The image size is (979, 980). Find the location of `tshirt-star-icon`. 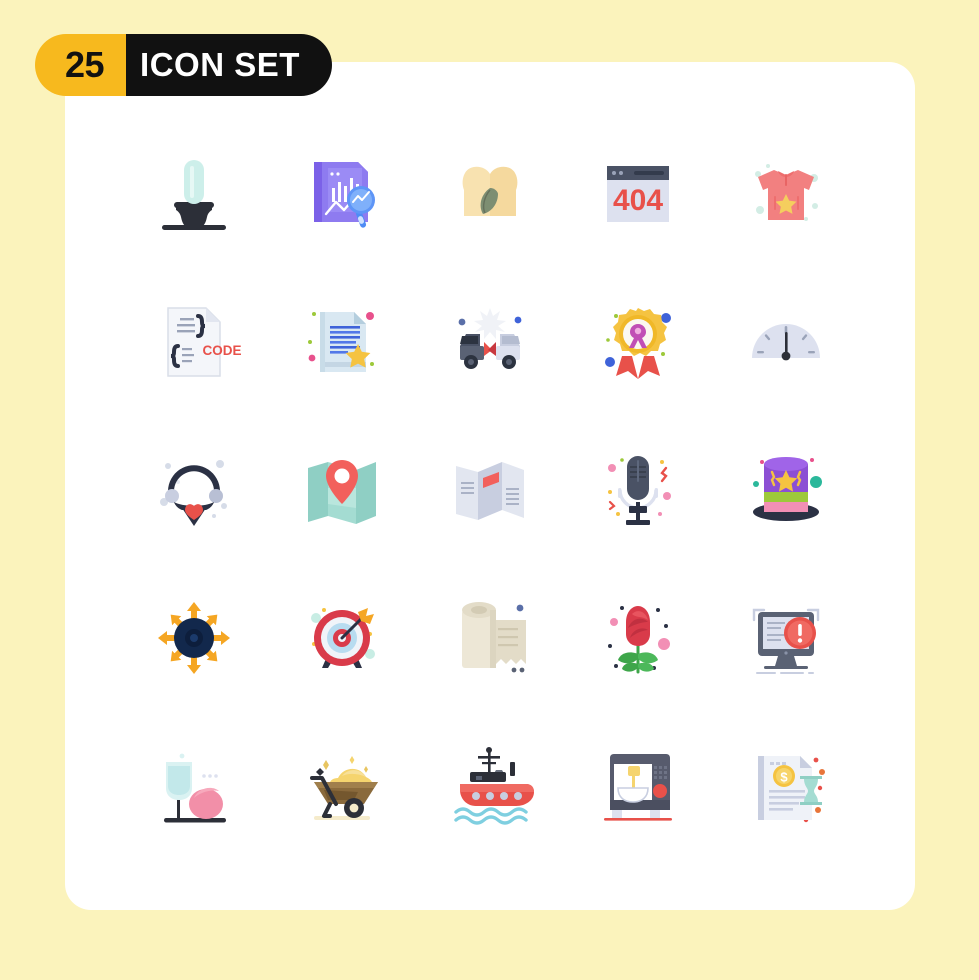

tshirt-star-icon is located at coordinates (786, 192).